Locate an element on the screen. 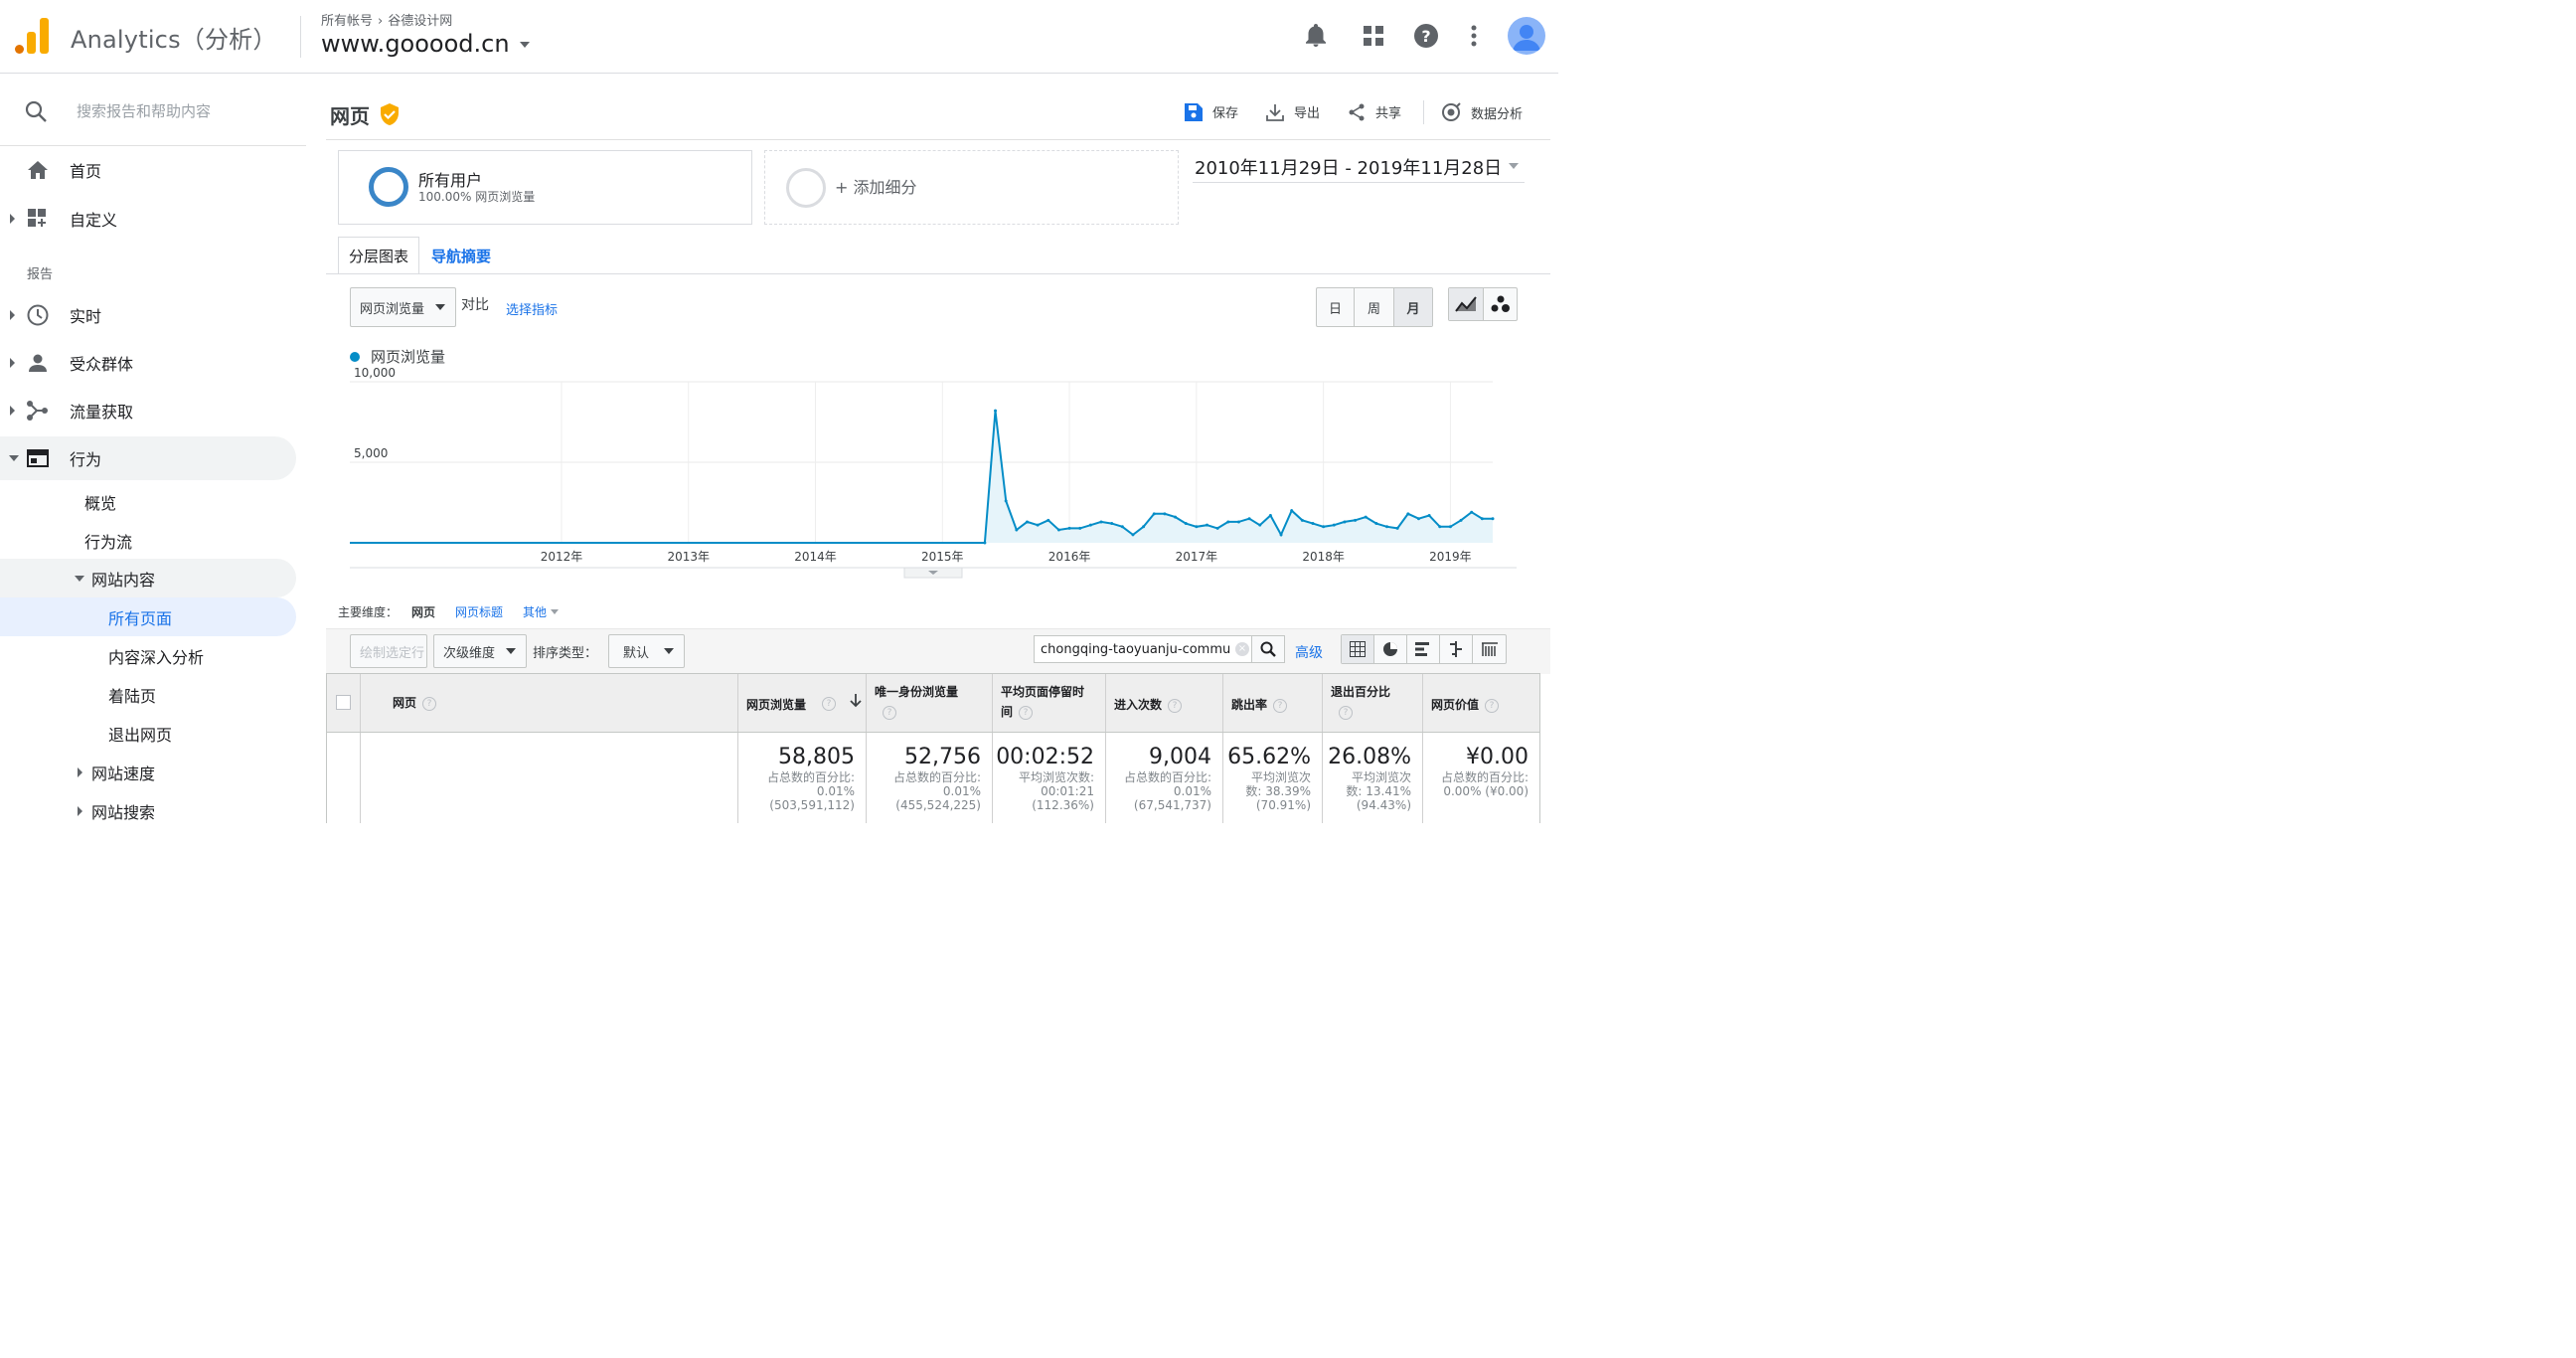 This screenshot has height=1358, width=2576. sidebar-item-overview: 概览 is located at coordinates (148, 502).